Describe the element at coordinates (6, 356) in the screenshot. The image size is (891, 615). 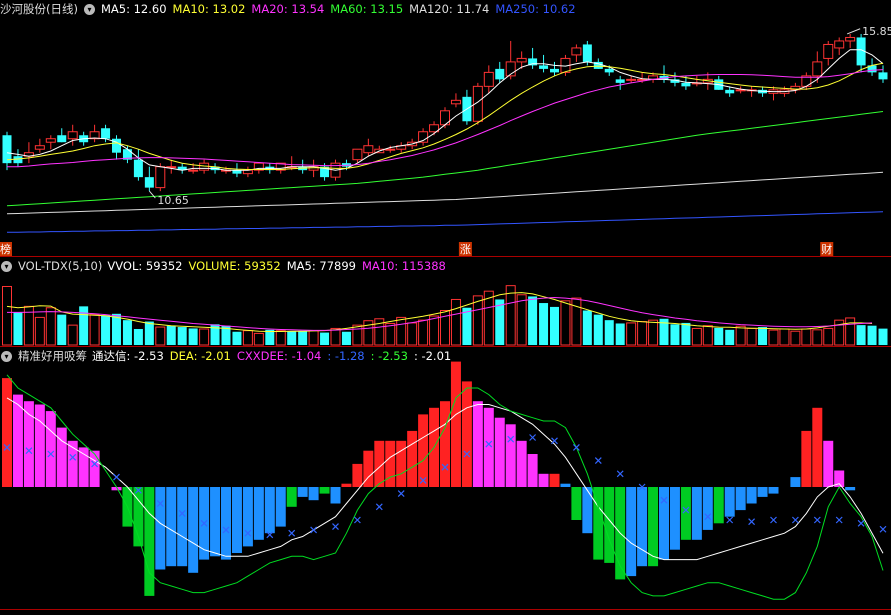
I see `indicator-menu-icon: ▾` at that location.